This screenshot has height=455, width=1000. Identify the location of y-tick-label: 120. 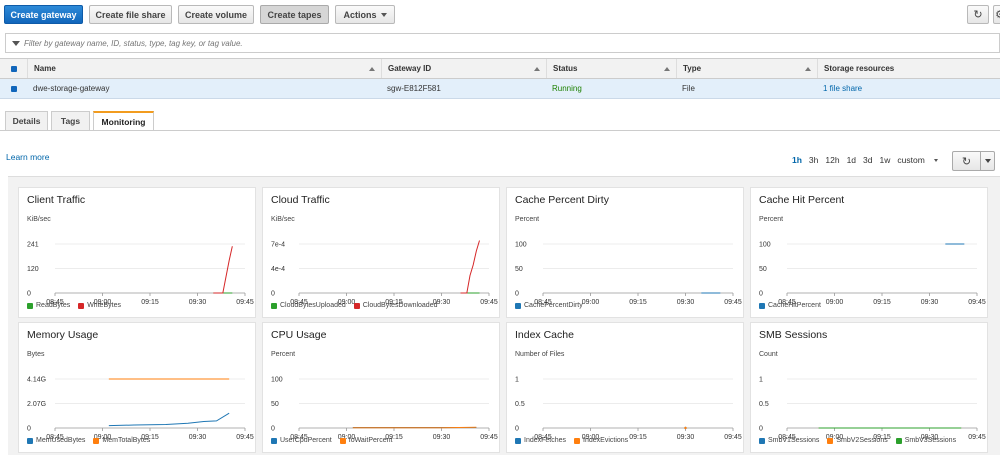
(33, 269).